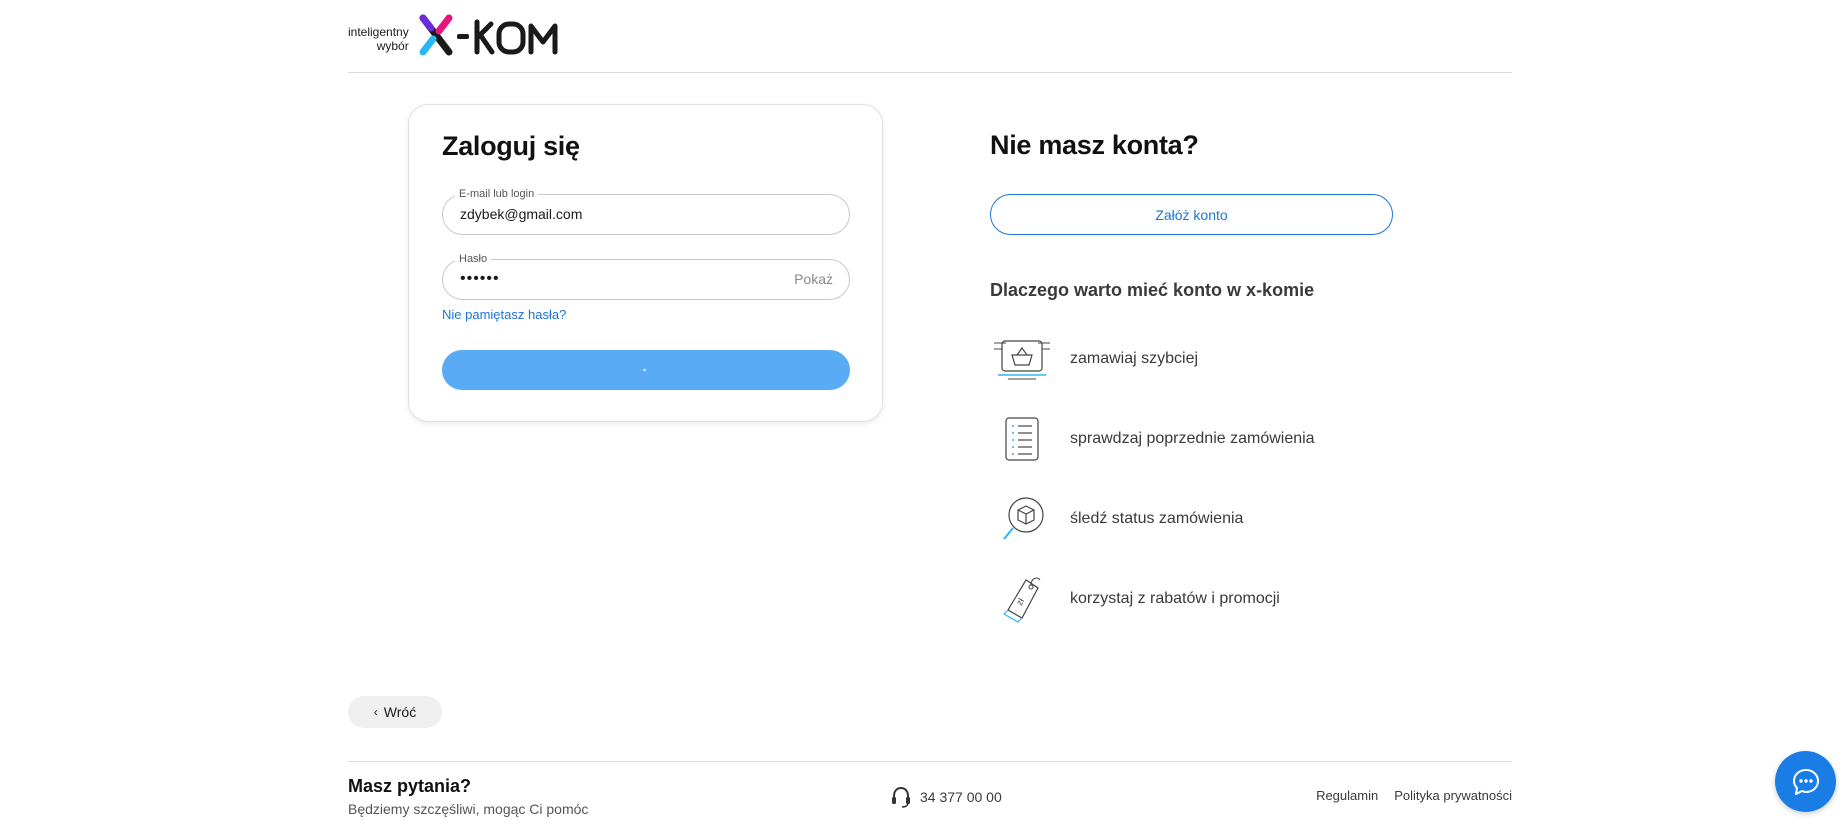 This screenshot has height=830, width=1848. What do you see at coordinates (646, 276) in the screenshot?
I see `password-field: Hasło •••••• Pokaż` at bounding box center [646, 276].